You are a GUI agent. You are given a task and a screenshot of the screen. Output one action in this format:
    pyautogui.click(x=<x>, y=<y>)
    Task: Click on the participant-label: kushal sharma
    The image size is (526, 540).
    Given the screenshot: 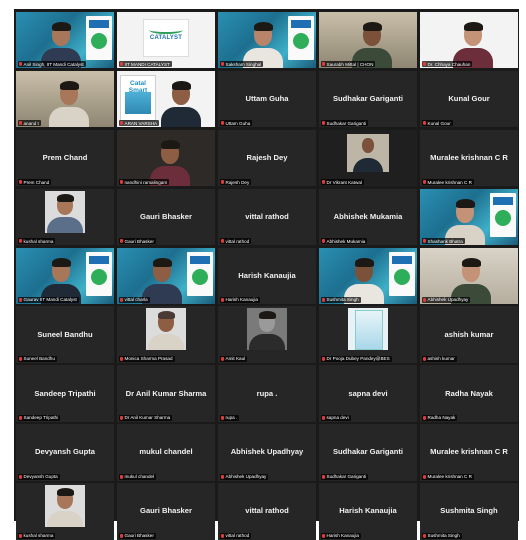 What is the action you would take?
    pyautogui.click(x=37, y=241)
    